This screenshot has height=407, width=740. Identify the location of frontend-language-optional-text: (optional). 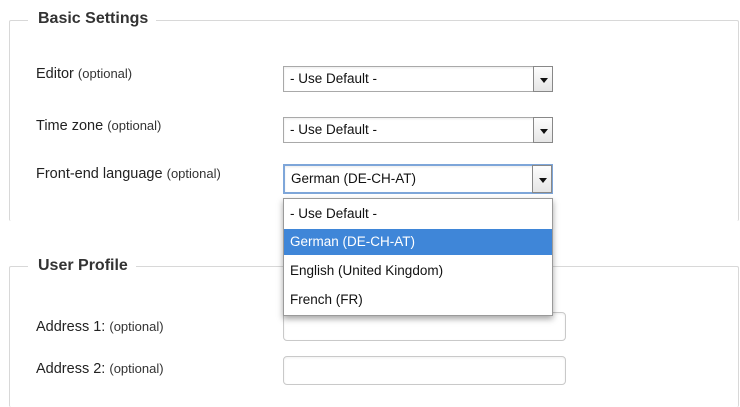
(193, 173).